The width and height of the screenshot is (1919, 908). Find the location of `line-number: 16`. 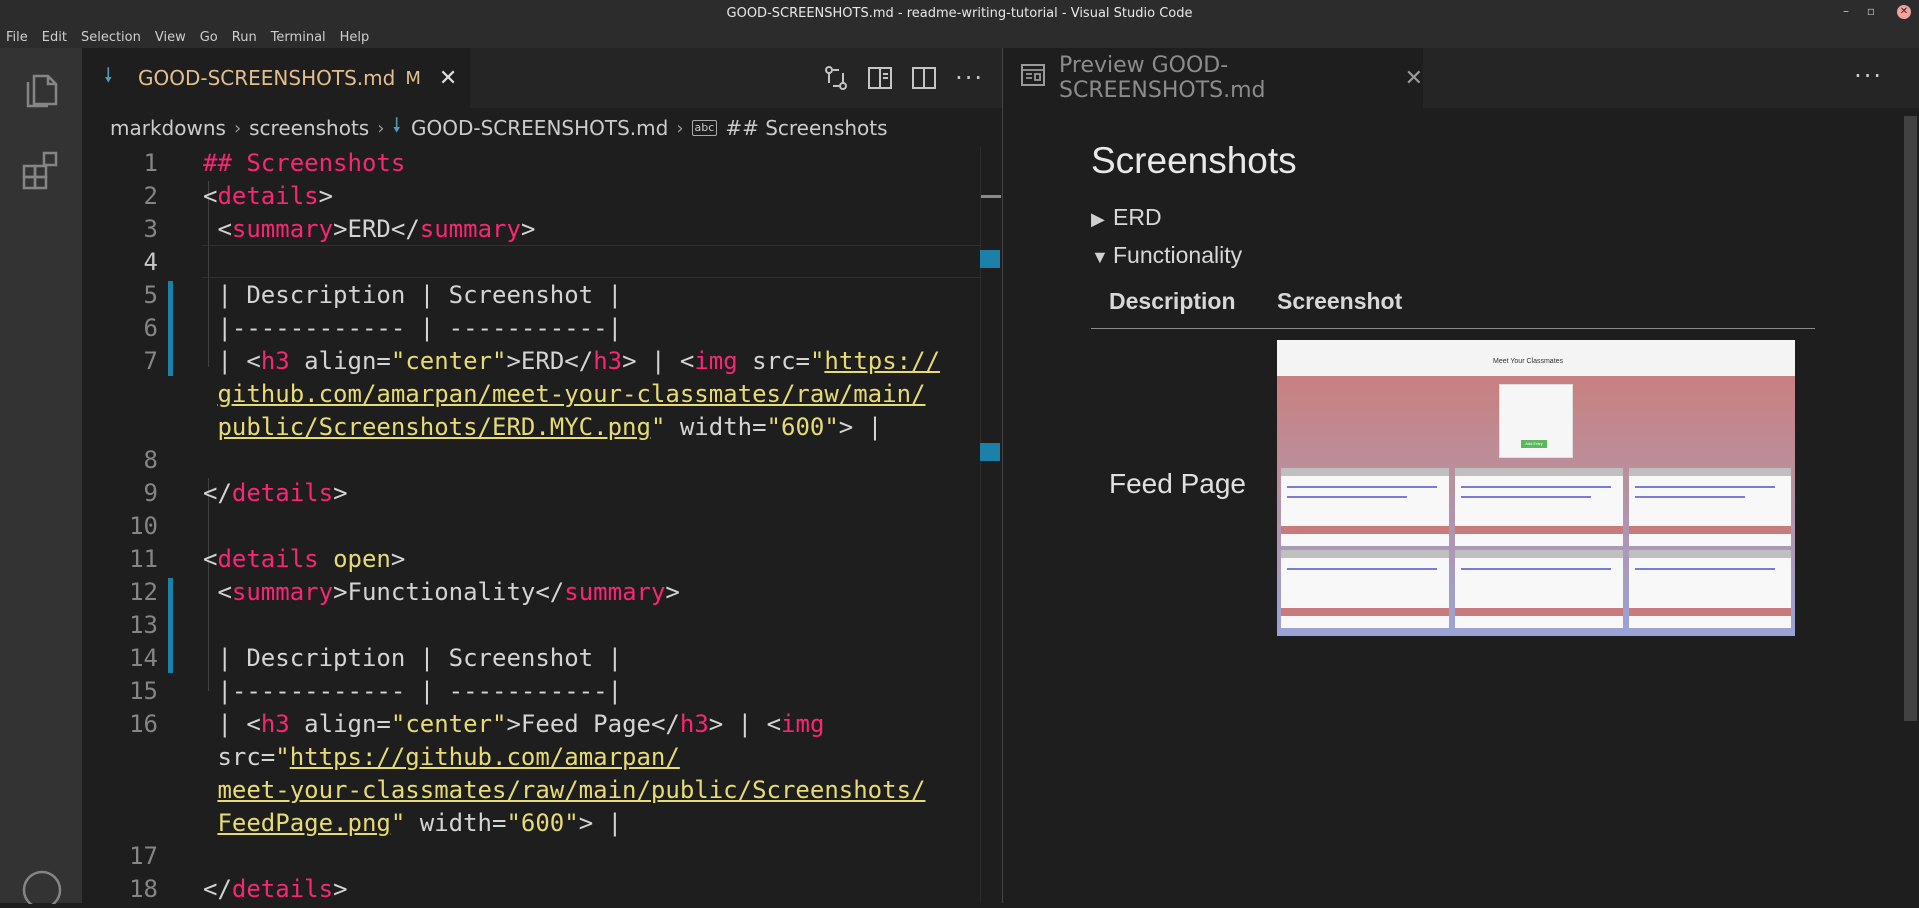

line-number: 16 is located at coordinates (143, 724).